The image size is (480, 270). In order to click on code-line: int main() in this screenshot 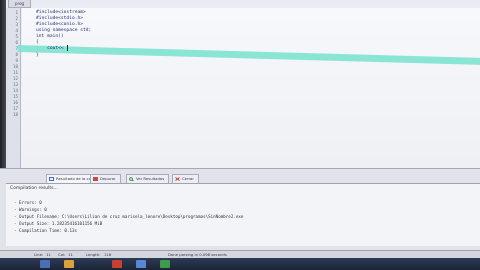, I will do `click(50, 36)`.